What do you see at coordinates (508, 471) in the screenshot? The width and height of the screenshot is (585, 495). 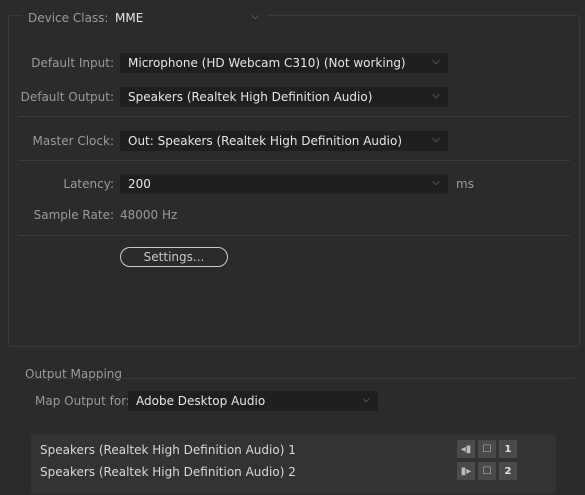 I see `channel-number-2: 2` at bounding box center [508, 471].